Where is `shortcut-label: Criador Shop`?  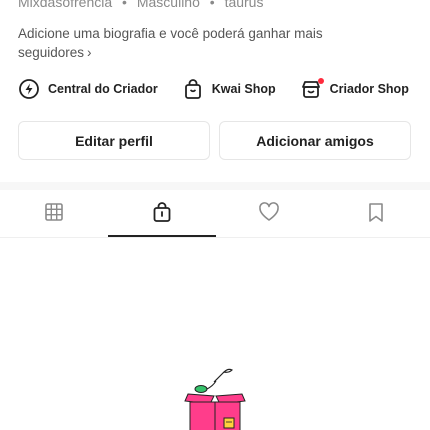
shortcut-label: Criador Shop is located at coordinates (369, 89).